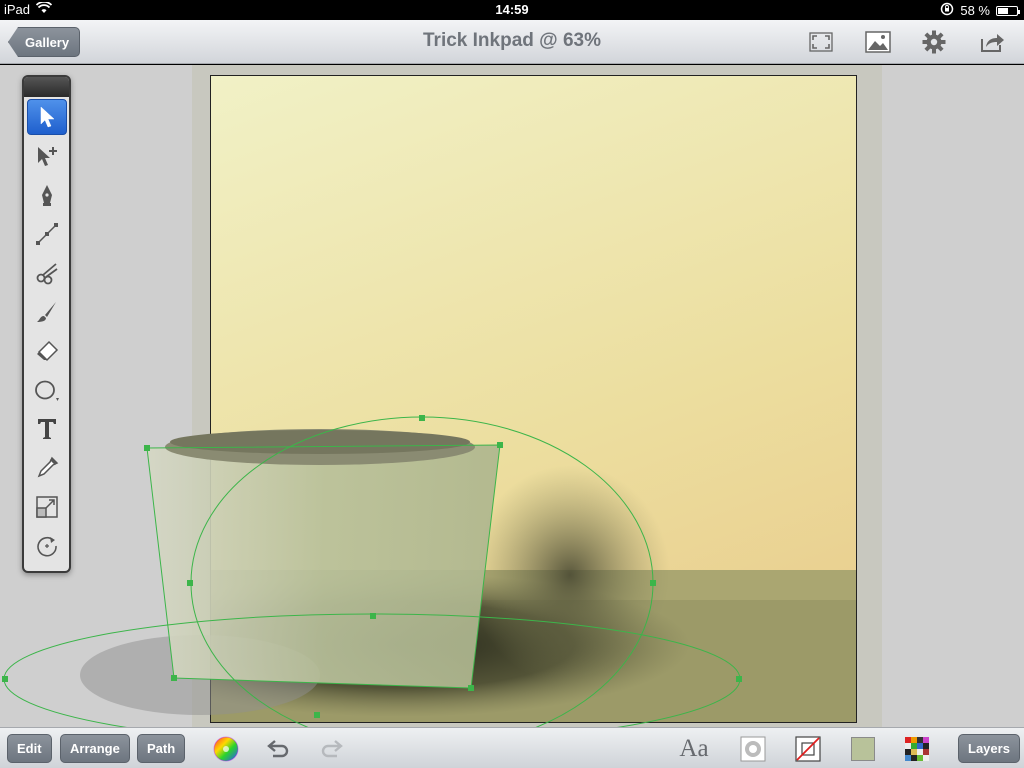  What do you see at coordinates (1008, 10) in the screenshot?
I see `battery-icon` at bounding box center [1008, 10].